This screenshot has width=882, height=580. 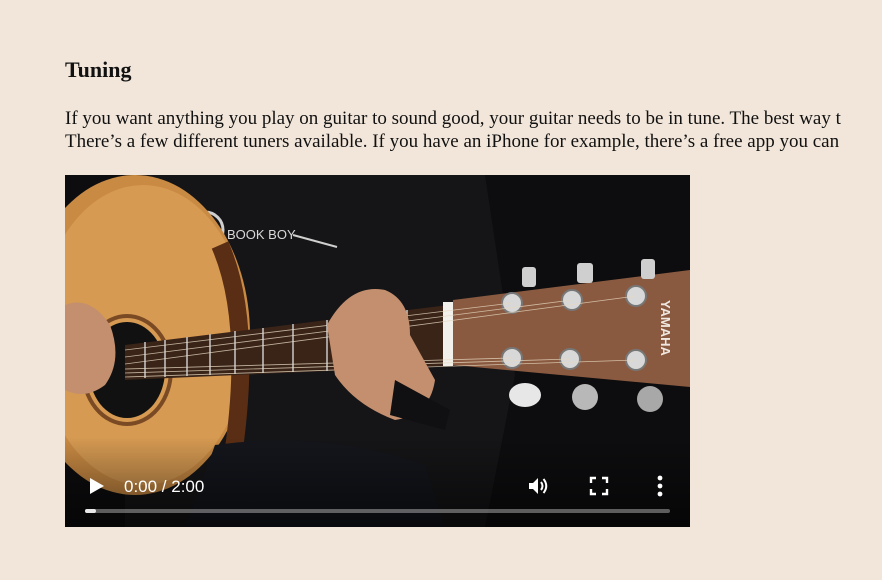 I want to click on play-icon, so click(x=96, y=486).